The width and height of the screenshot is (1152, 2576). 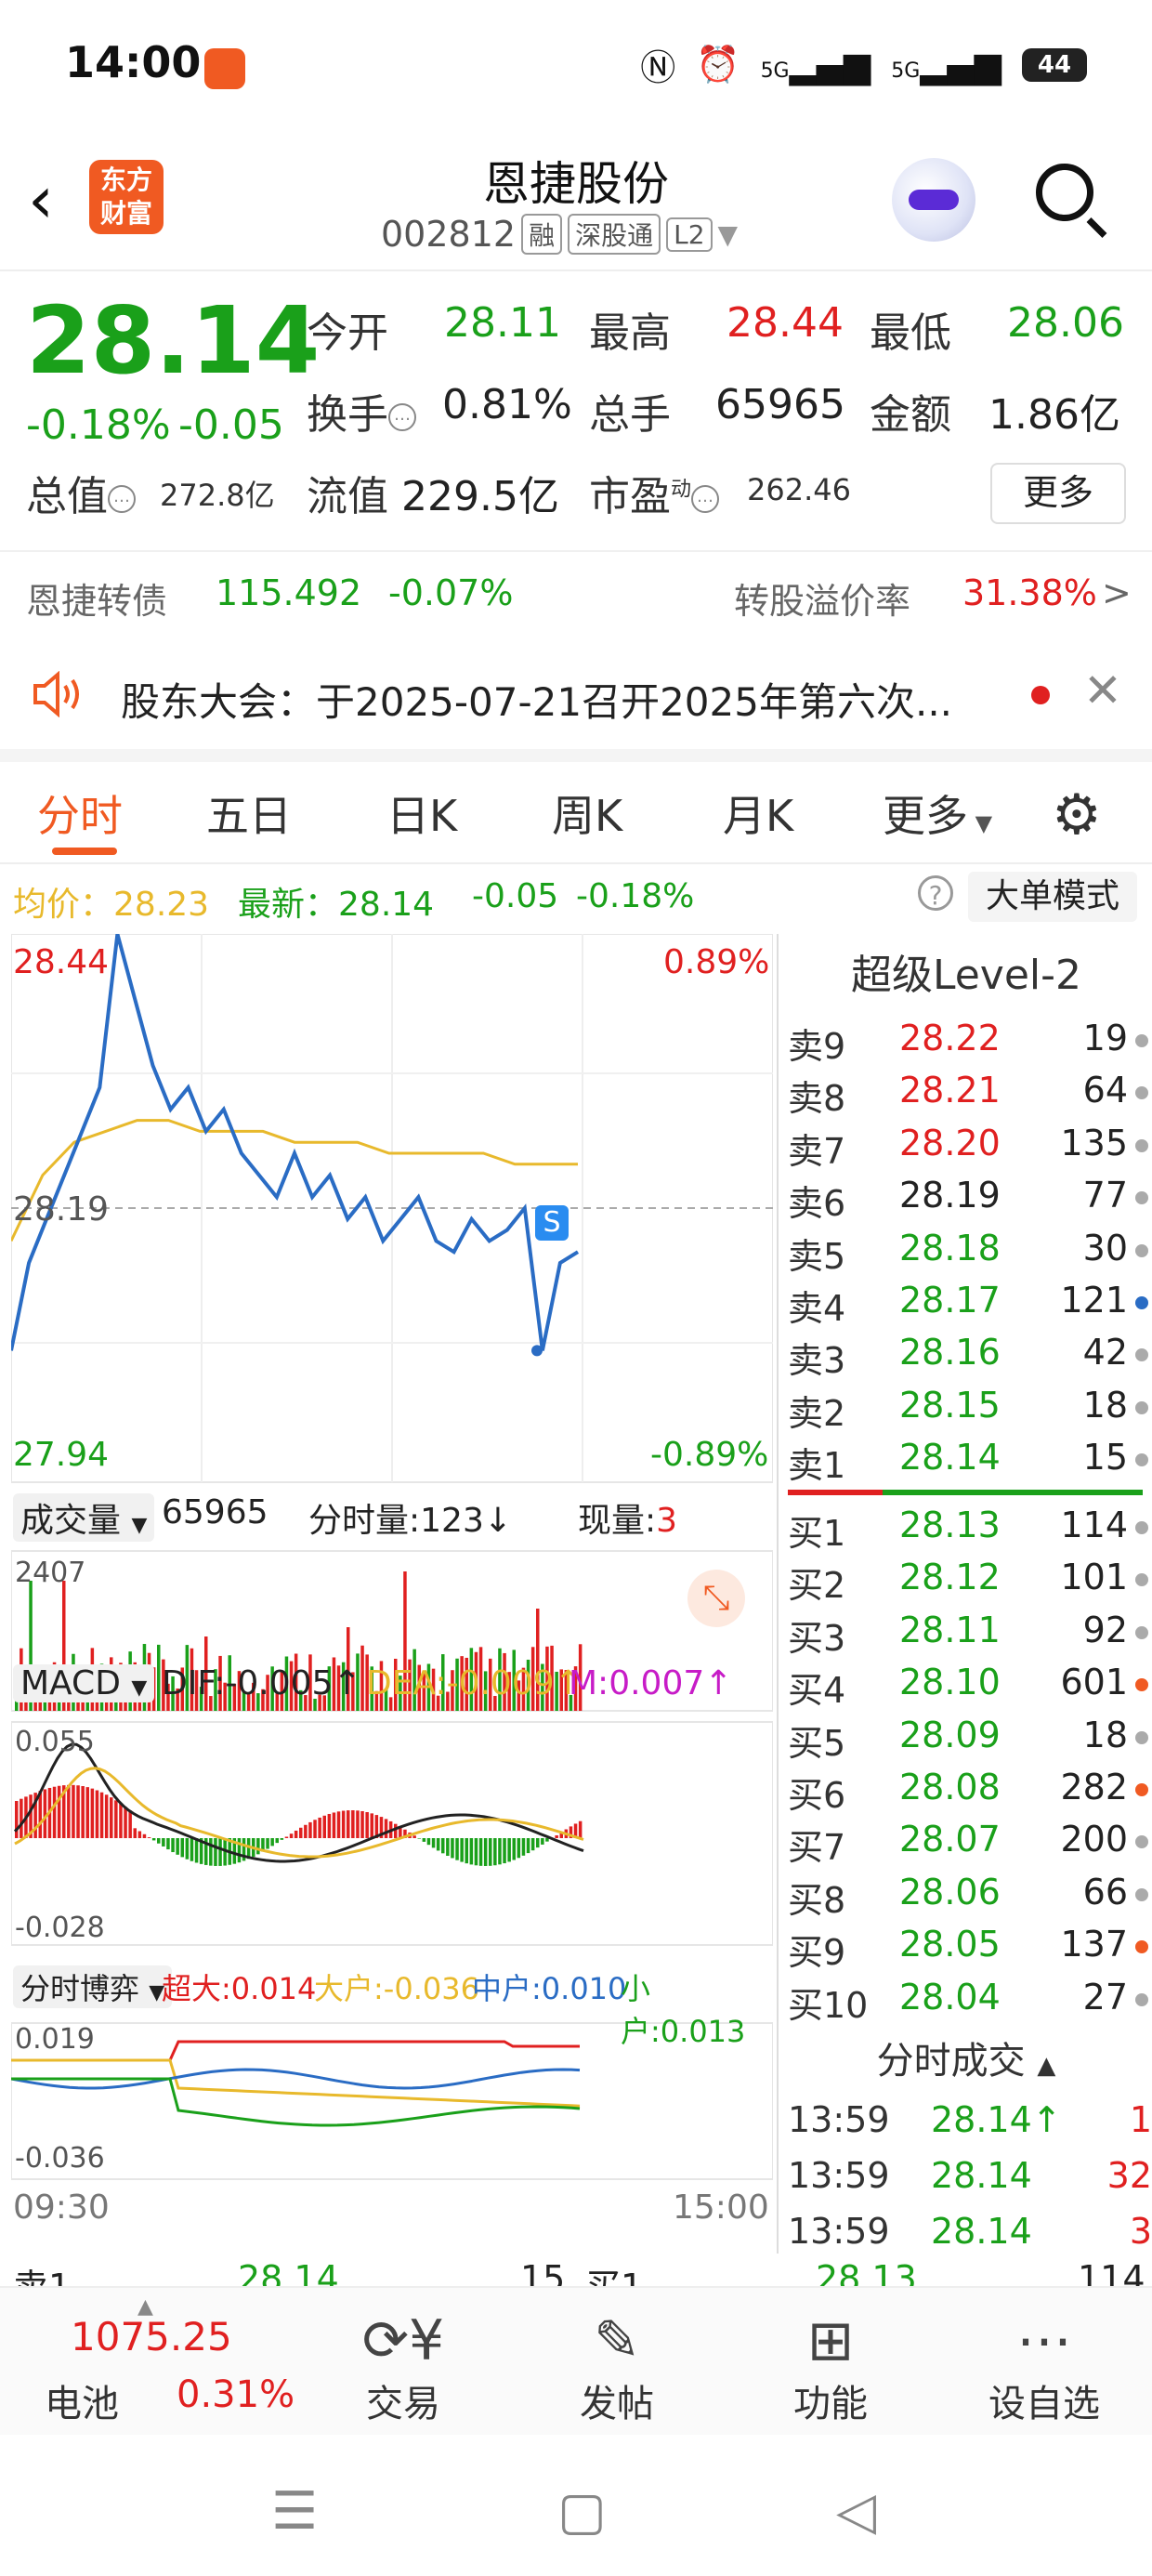 What do you see at coordinates (1102, 690) in the screenshot?
I see `close-icon: ✕` at bounding box center [1102, 690].